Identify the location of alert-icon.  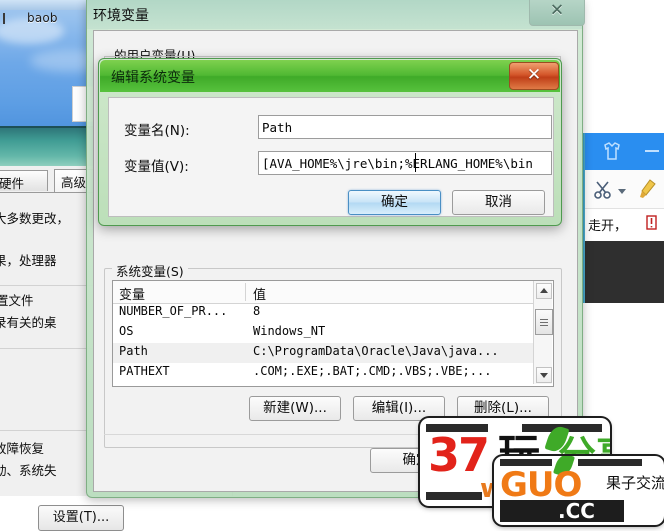
(651, 222).